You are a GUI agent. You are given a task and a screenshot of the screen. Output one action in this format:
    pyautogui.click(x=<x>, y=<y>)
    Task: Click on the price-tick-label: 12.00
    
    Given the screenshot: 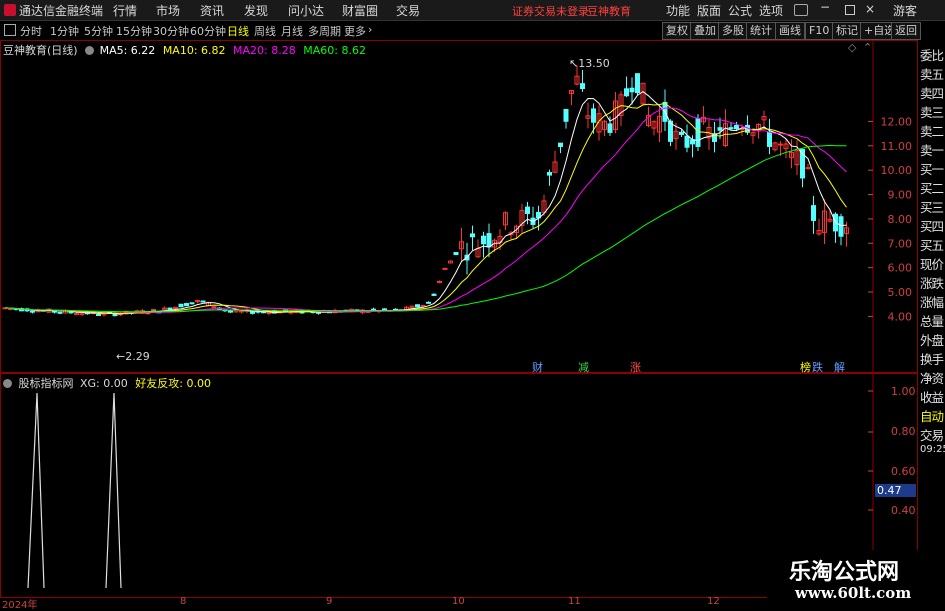 What is the action you would take?
    pyautogui.click(x=897, y=121)
    